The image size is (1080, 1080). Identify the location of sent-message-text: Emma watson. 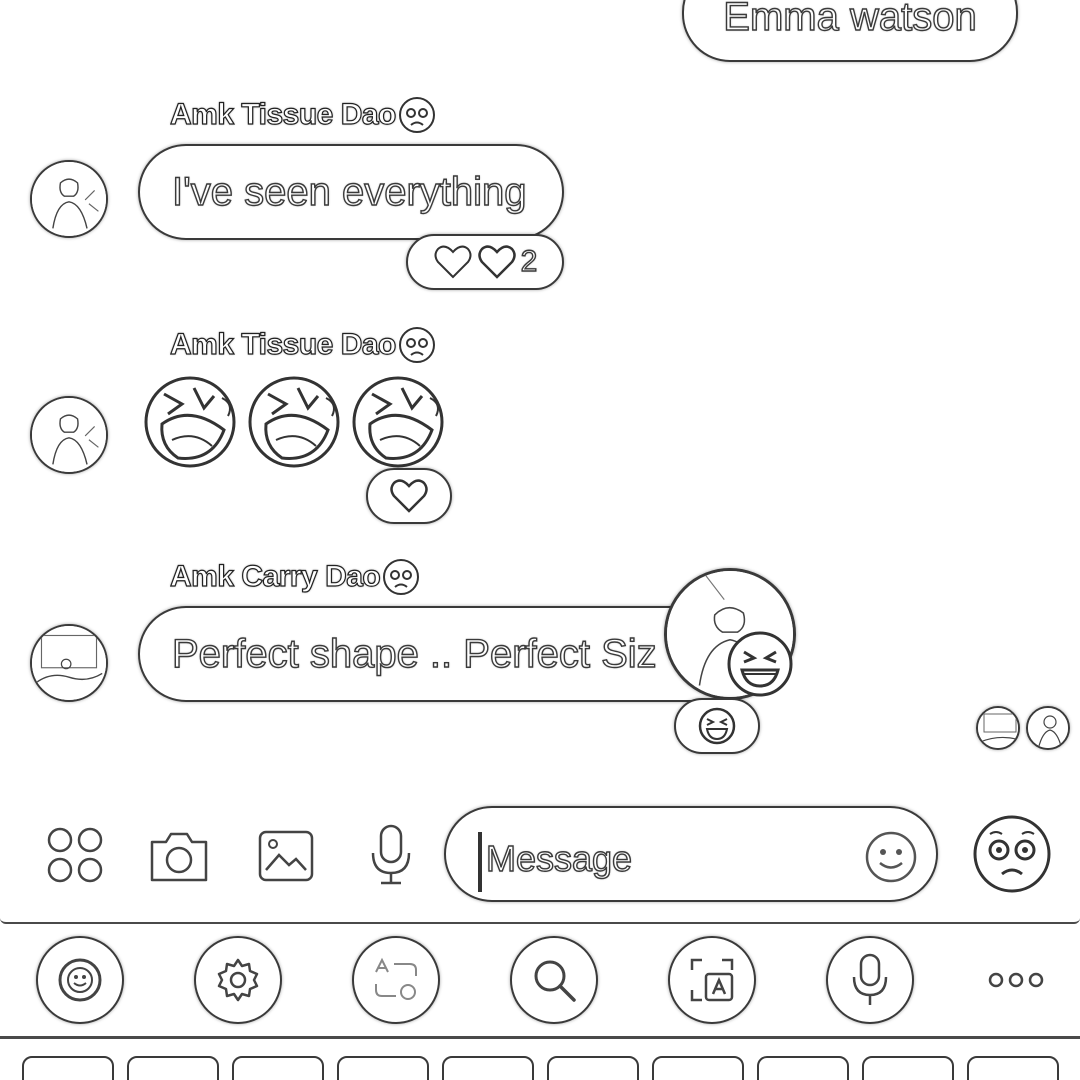
(850, 19).